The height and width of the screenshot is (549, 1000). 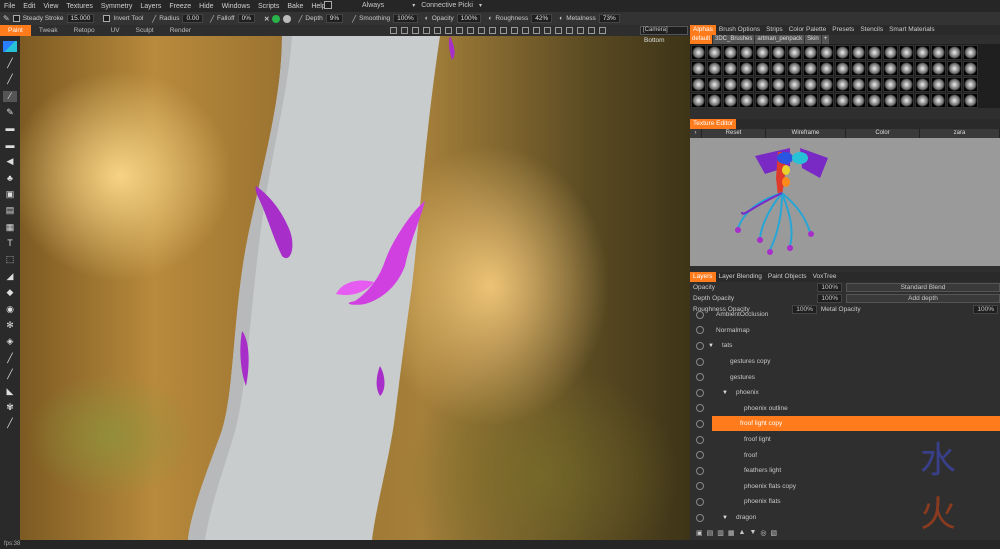 What do you see at coordinates (373, 5) in the screenshot?
I see `always-select: Always` at bounding box center [373, 5].